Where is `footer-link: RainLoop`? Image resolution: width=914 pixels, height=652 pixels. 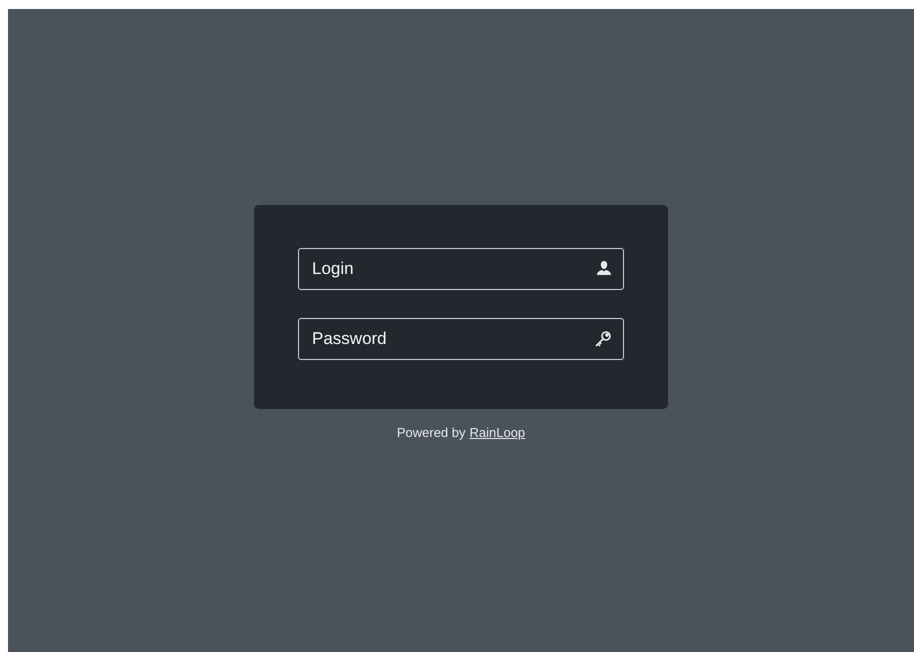 footer-link: RainLoop is located at coordinates (498, 432).